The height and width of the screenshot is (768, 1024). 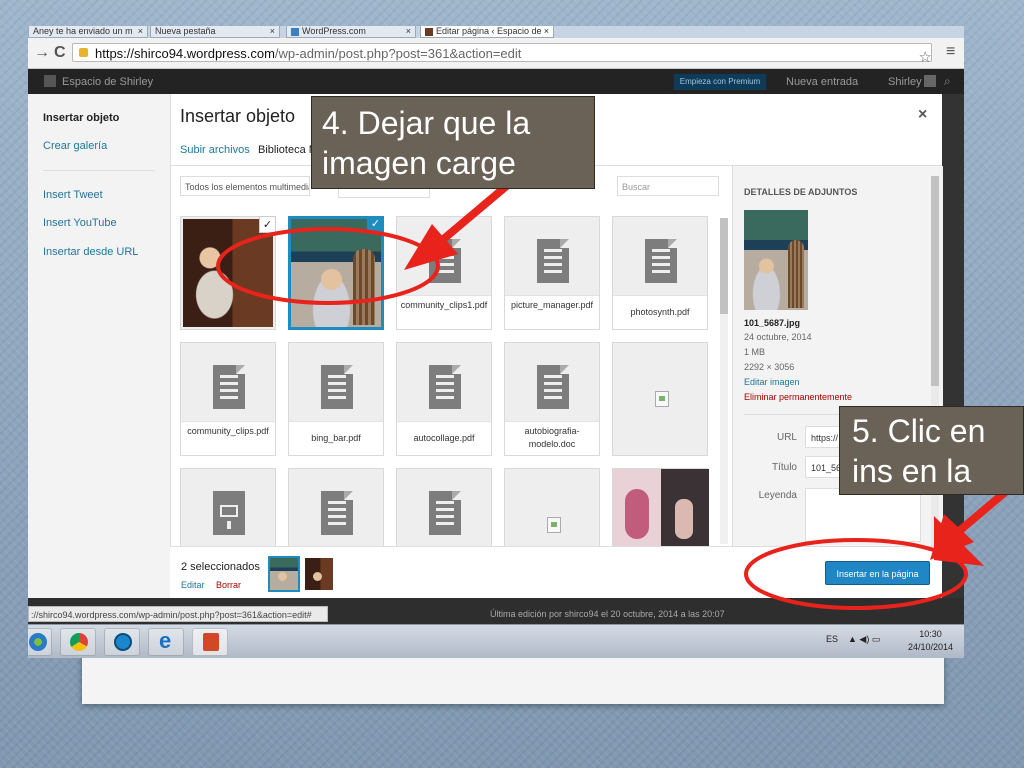 I want to click on callout-step-5: 5. Clic en ins en la pagina, so click(x=931, y=450).